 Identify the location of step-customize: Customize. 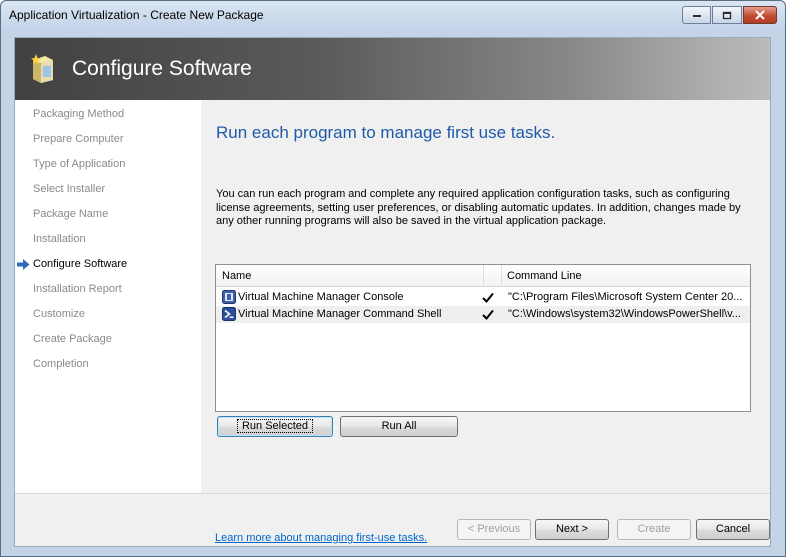
(59, 314).